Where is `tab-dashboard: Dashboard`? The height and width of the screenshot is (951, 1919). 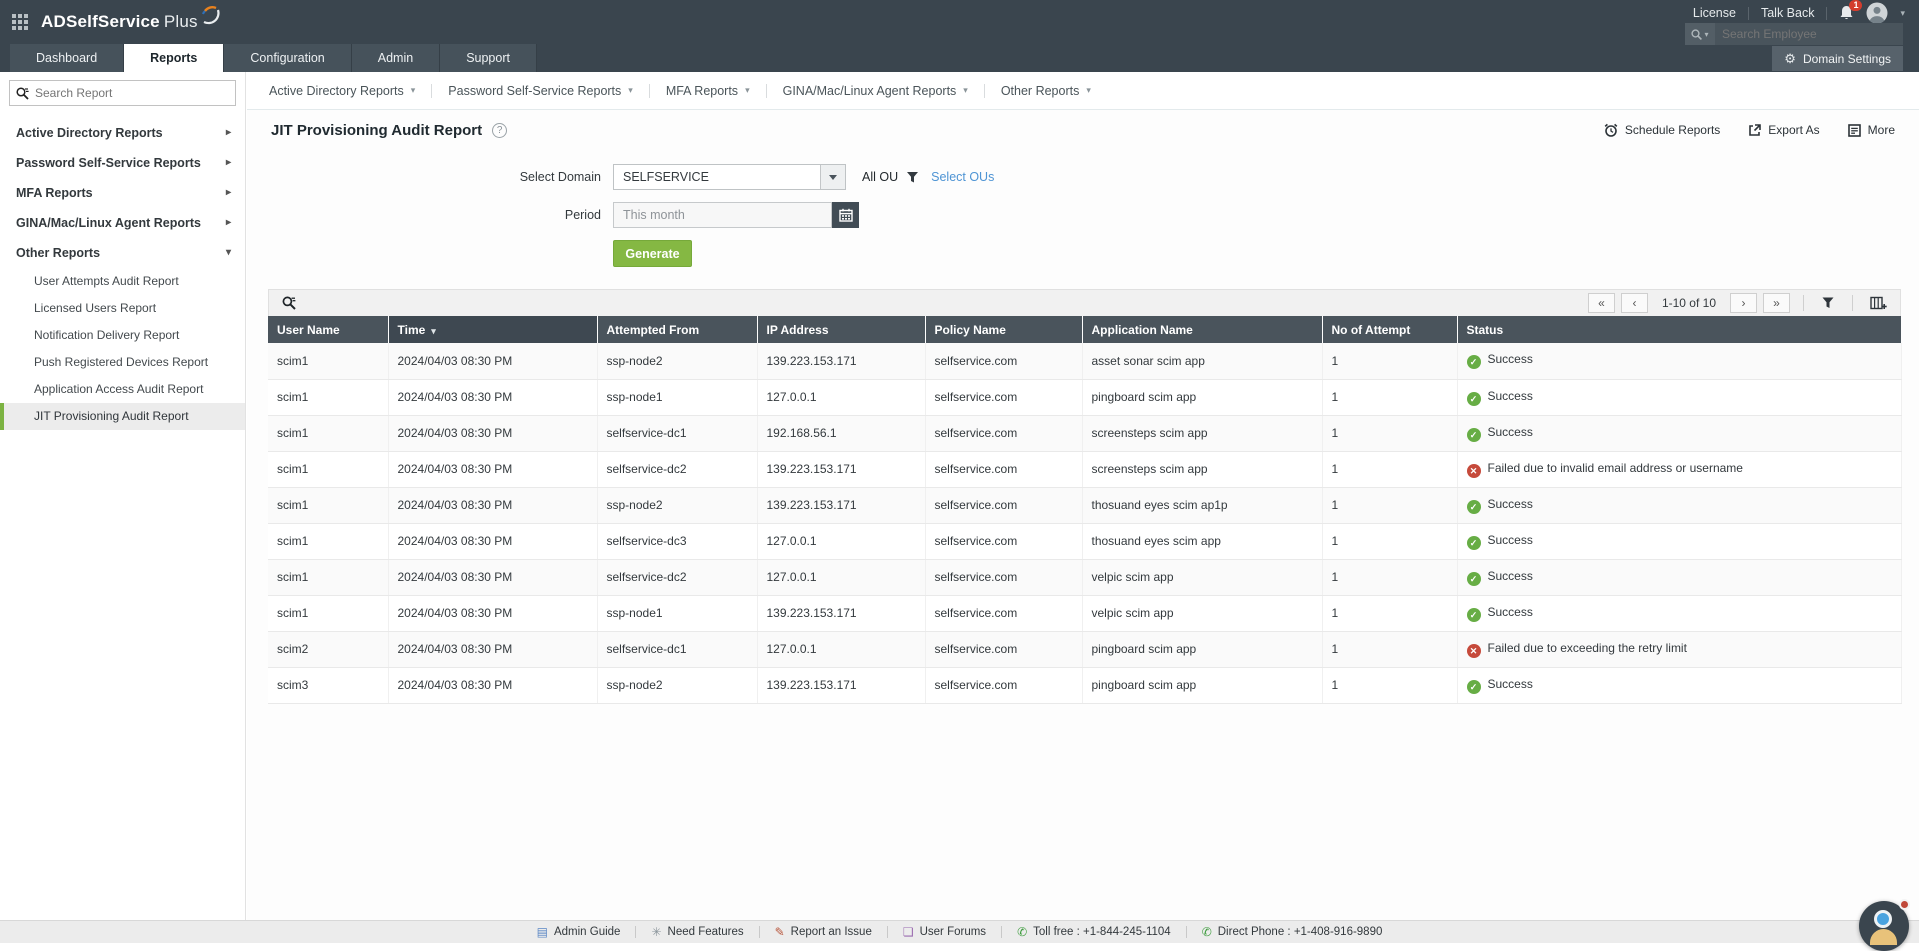
tab-dashboard: Dashboard is located at coordinates (67, 58).